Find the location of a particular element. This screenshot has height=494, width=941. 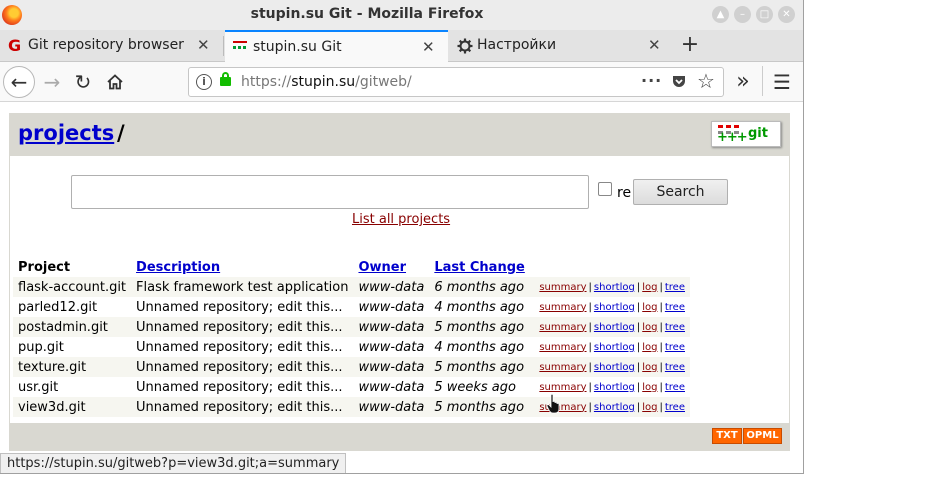

projects-link: projects is located at coordinates (66, 133).